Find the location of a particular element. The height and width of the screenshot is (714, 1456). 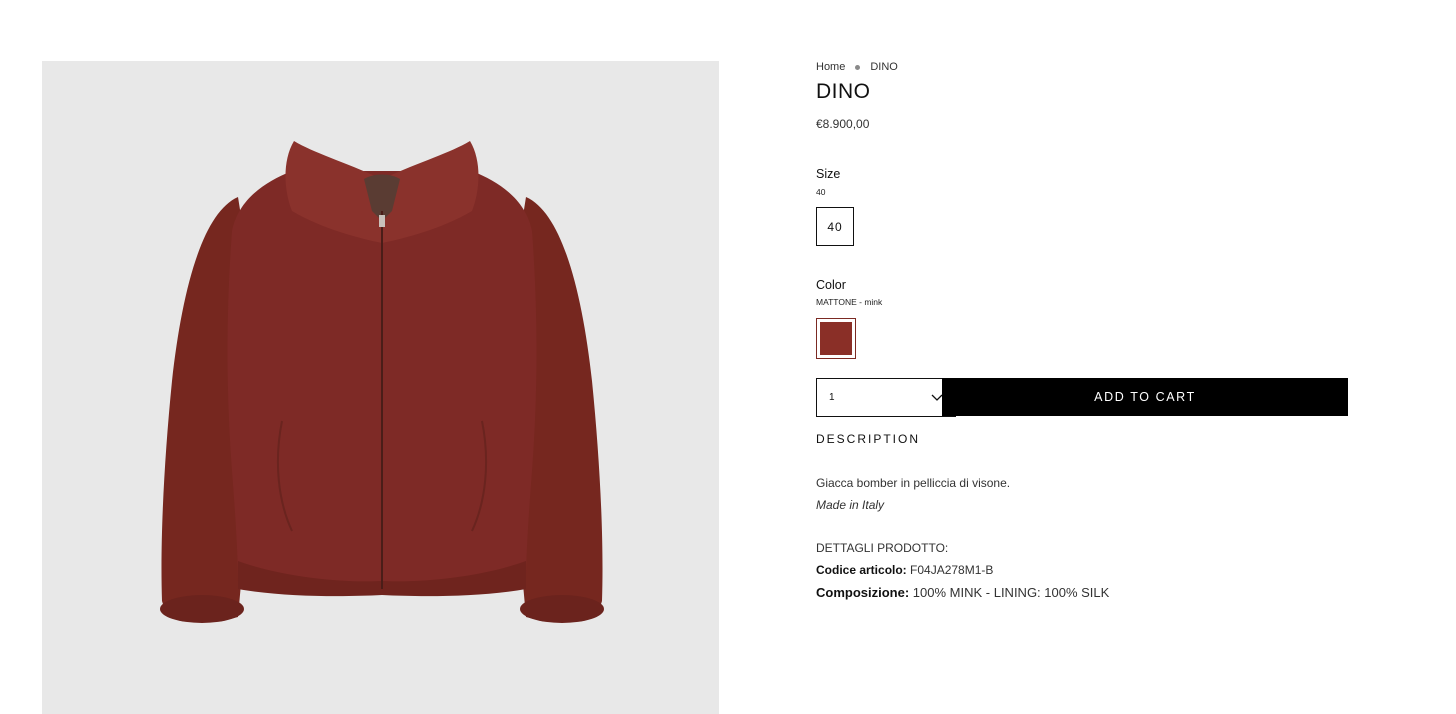

composition-label: Composizione: is located at coordinates (863, 592).